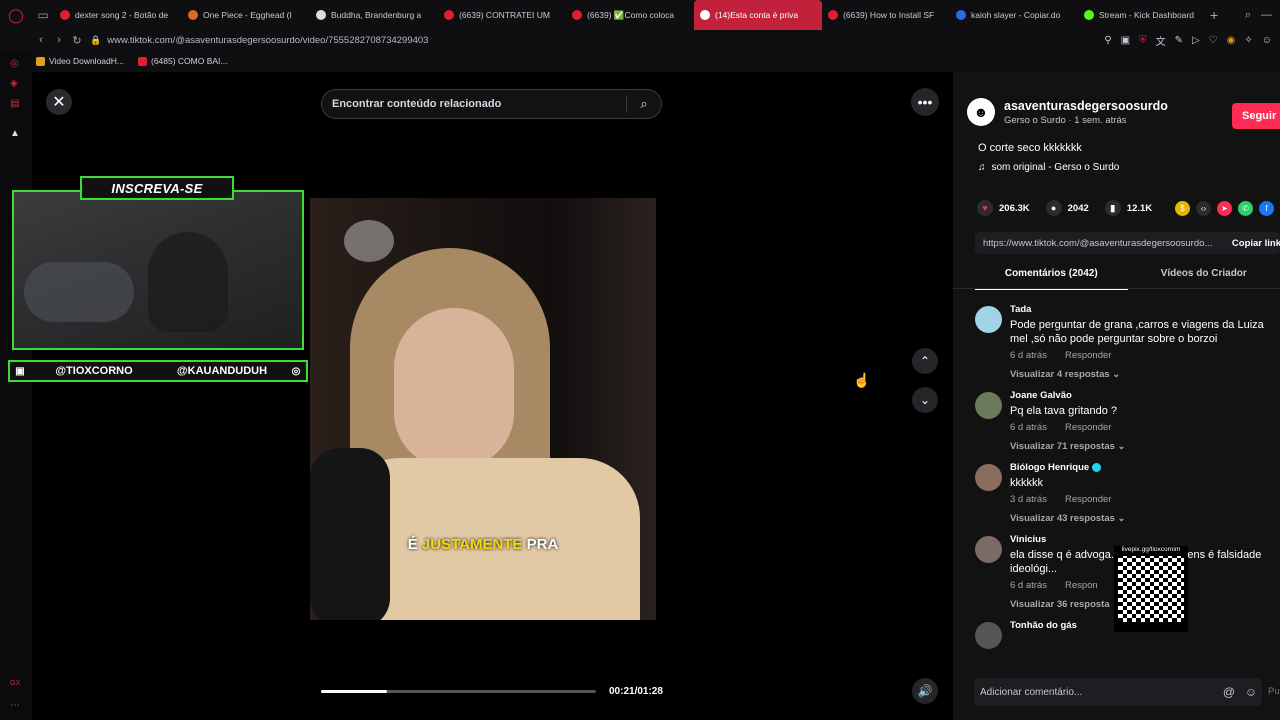 This screenshot has width=1280, height=720. I want to click on reload-icon: ↻, so click(77, 40).